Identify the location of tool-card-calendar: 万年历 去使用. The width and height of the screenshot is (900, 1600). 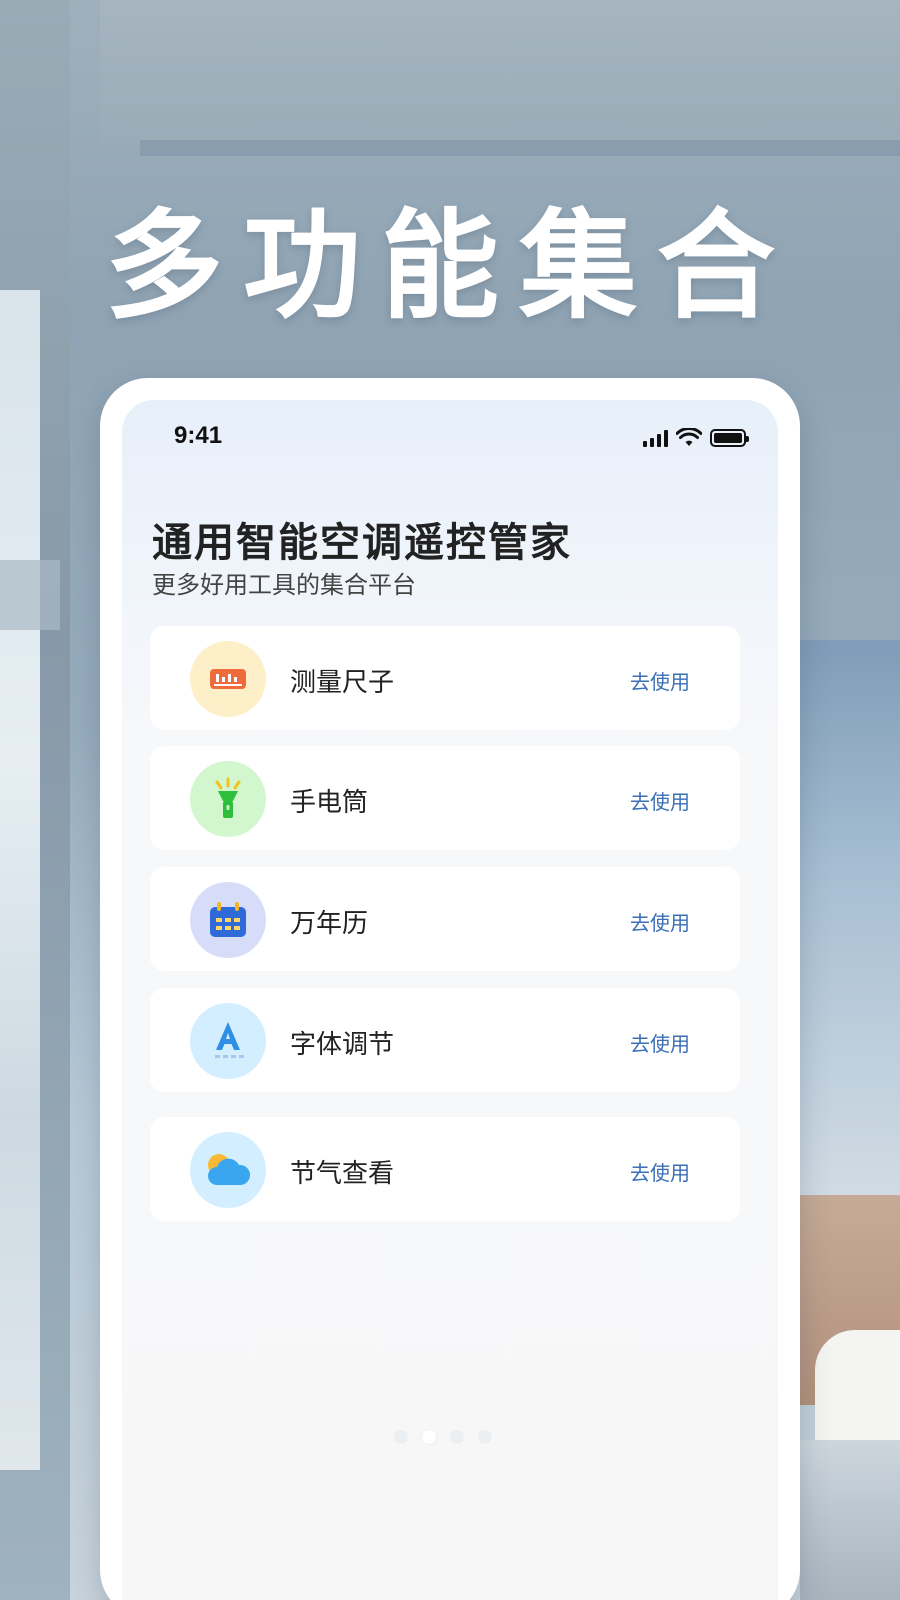
(445, 919).